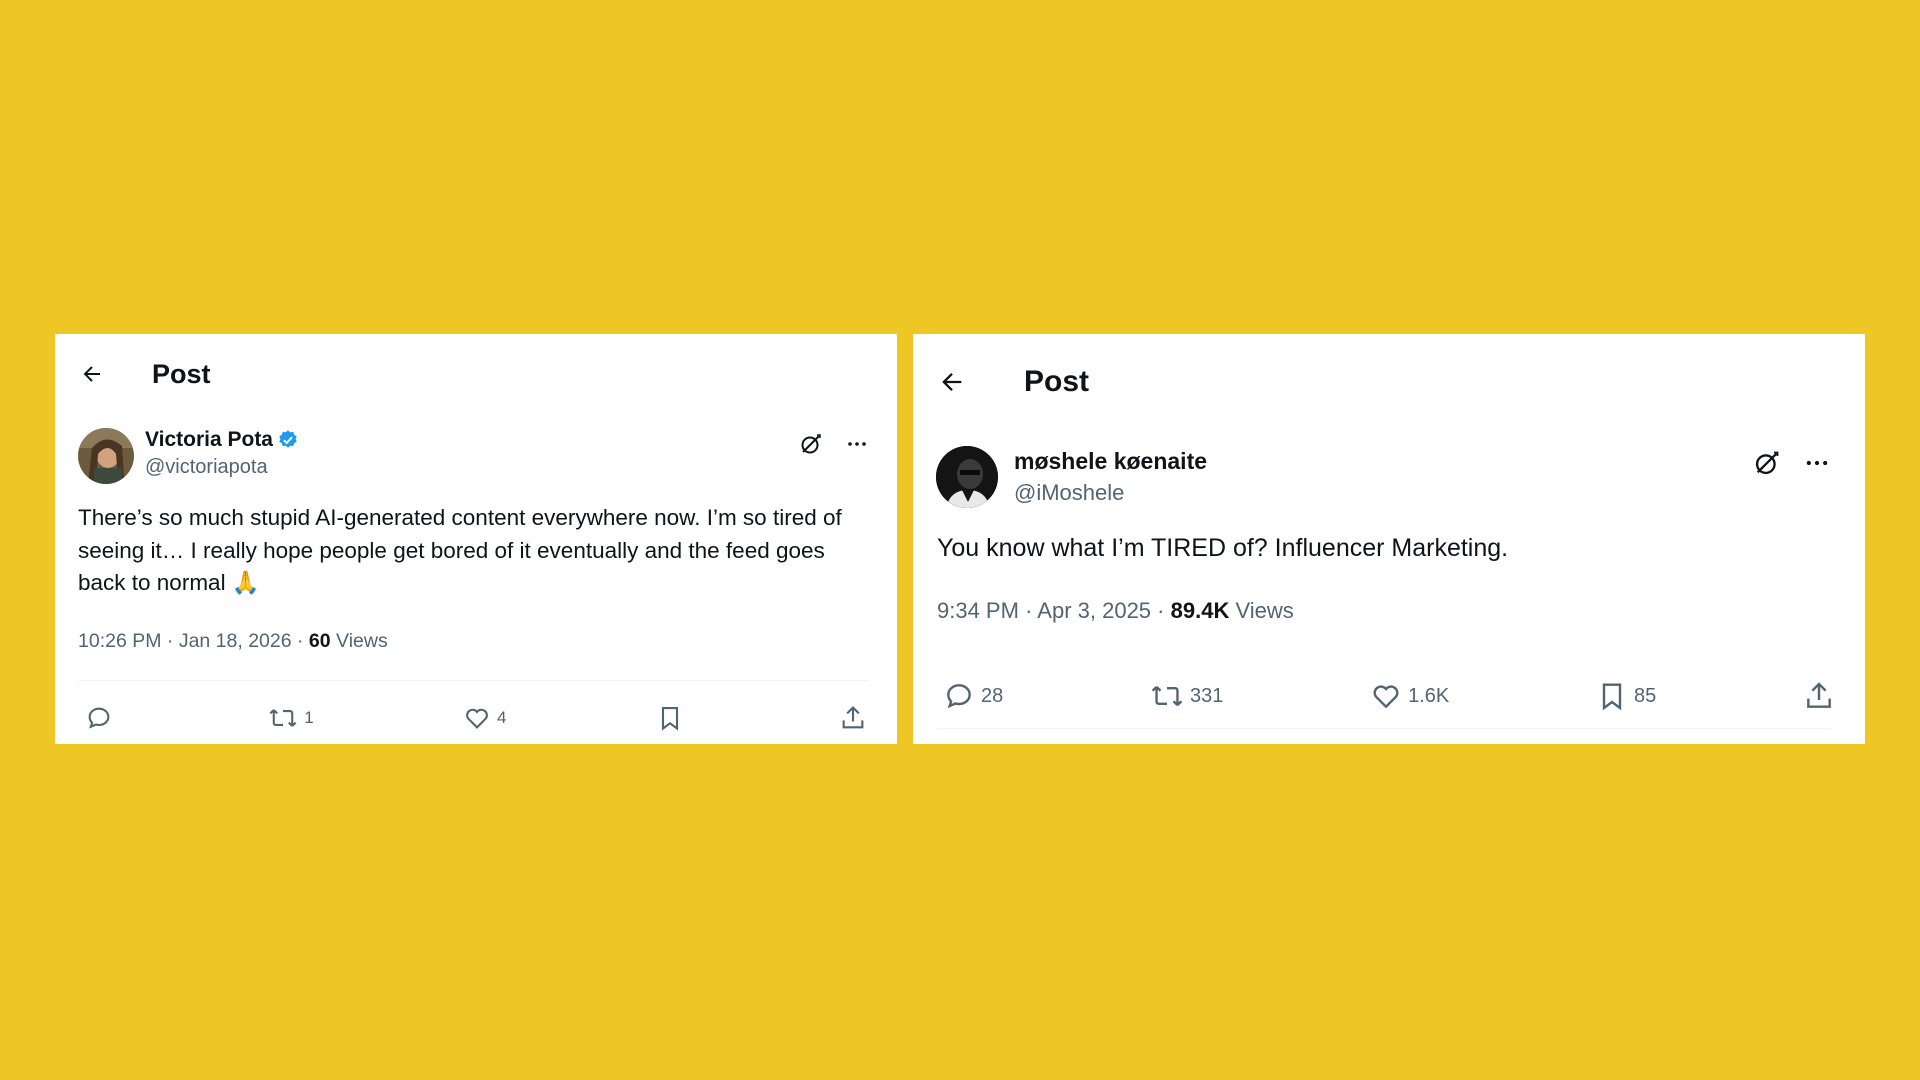 Image resolution: width=1920 pixels, height=1080 pixels. What do you see at coordinates (1094, 610) in the screenshot?
I see `post-date: Apr 3, 2025` at bounding box center [1094, 610].